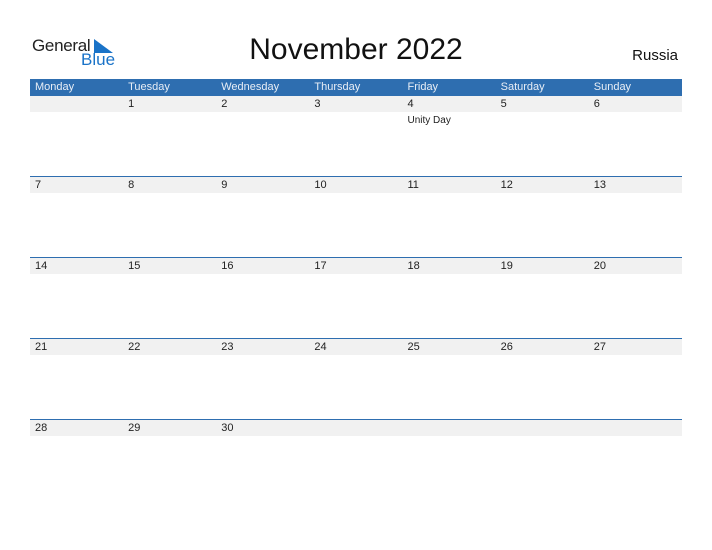  I want to click on day-number: 19, so click(506, 266).